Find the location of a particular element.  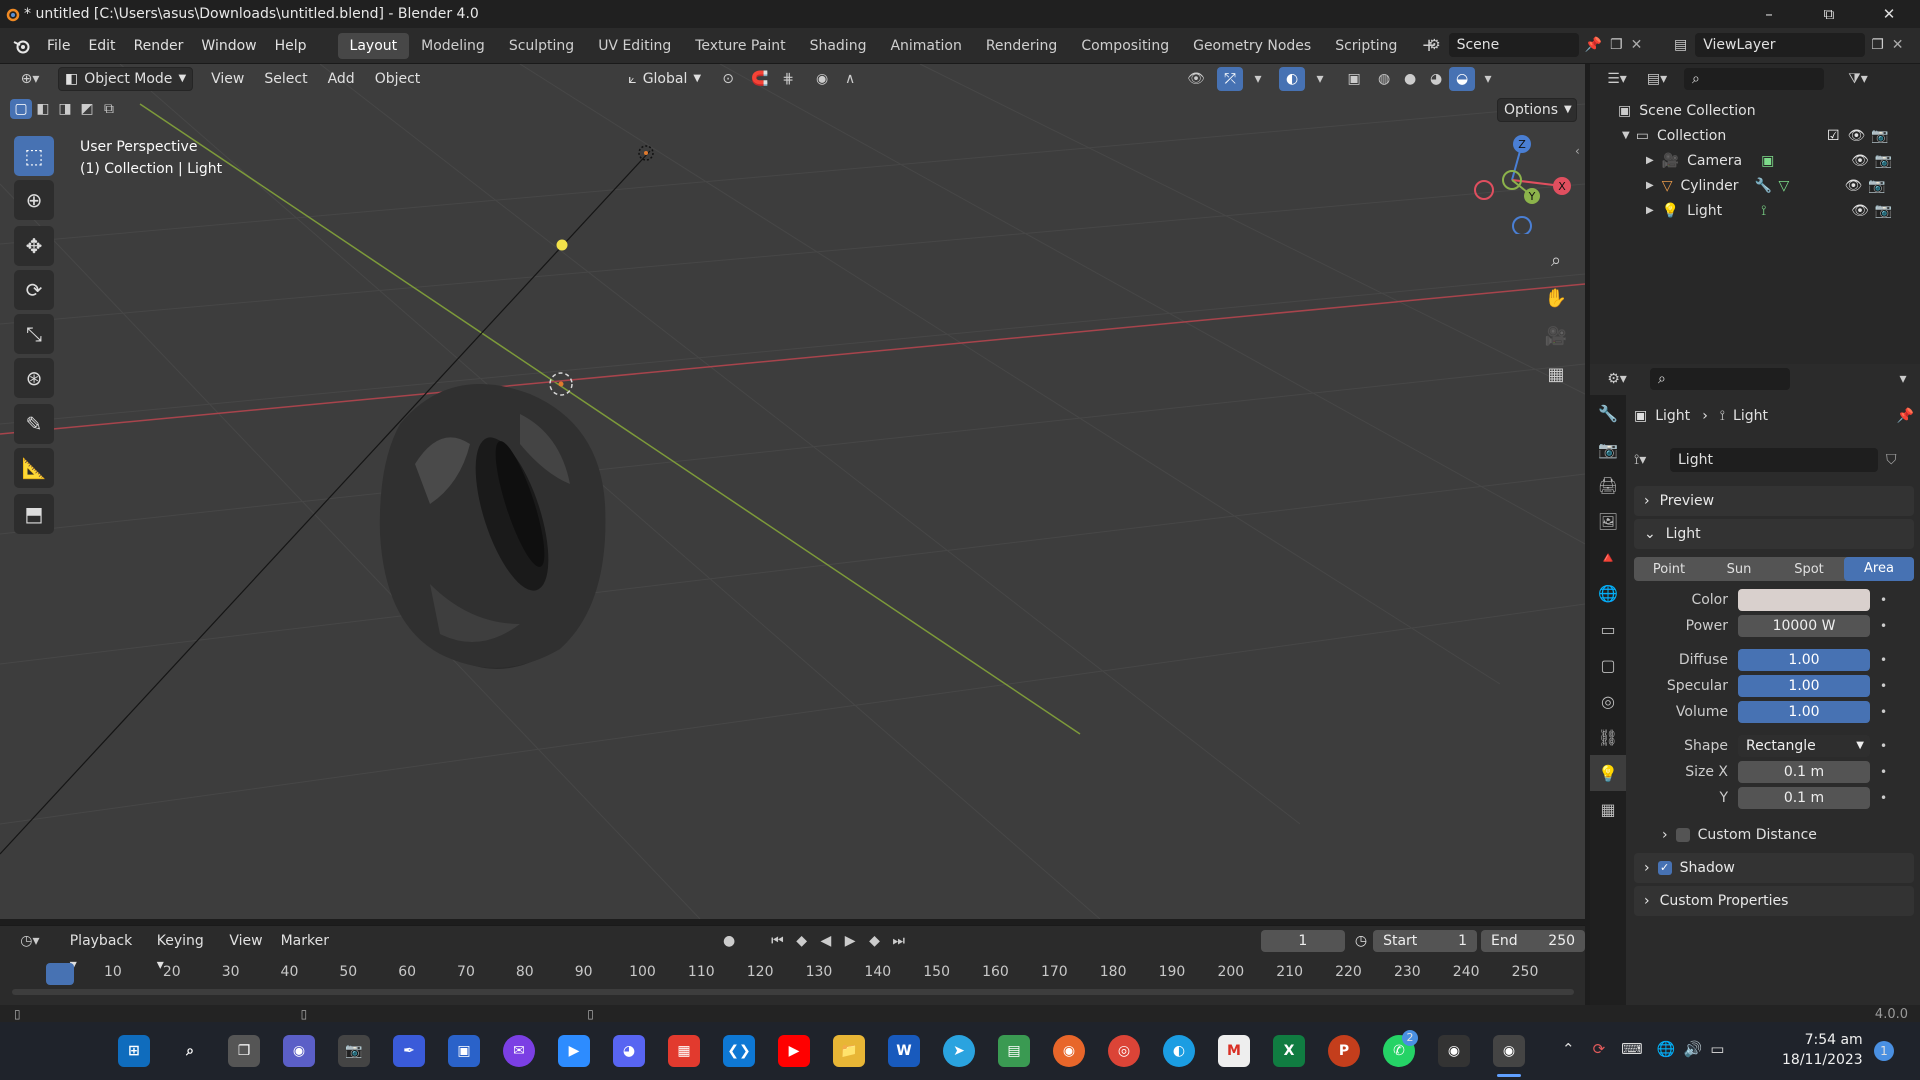

custom-distance-checkbox is located at coordinates (1682, 835).